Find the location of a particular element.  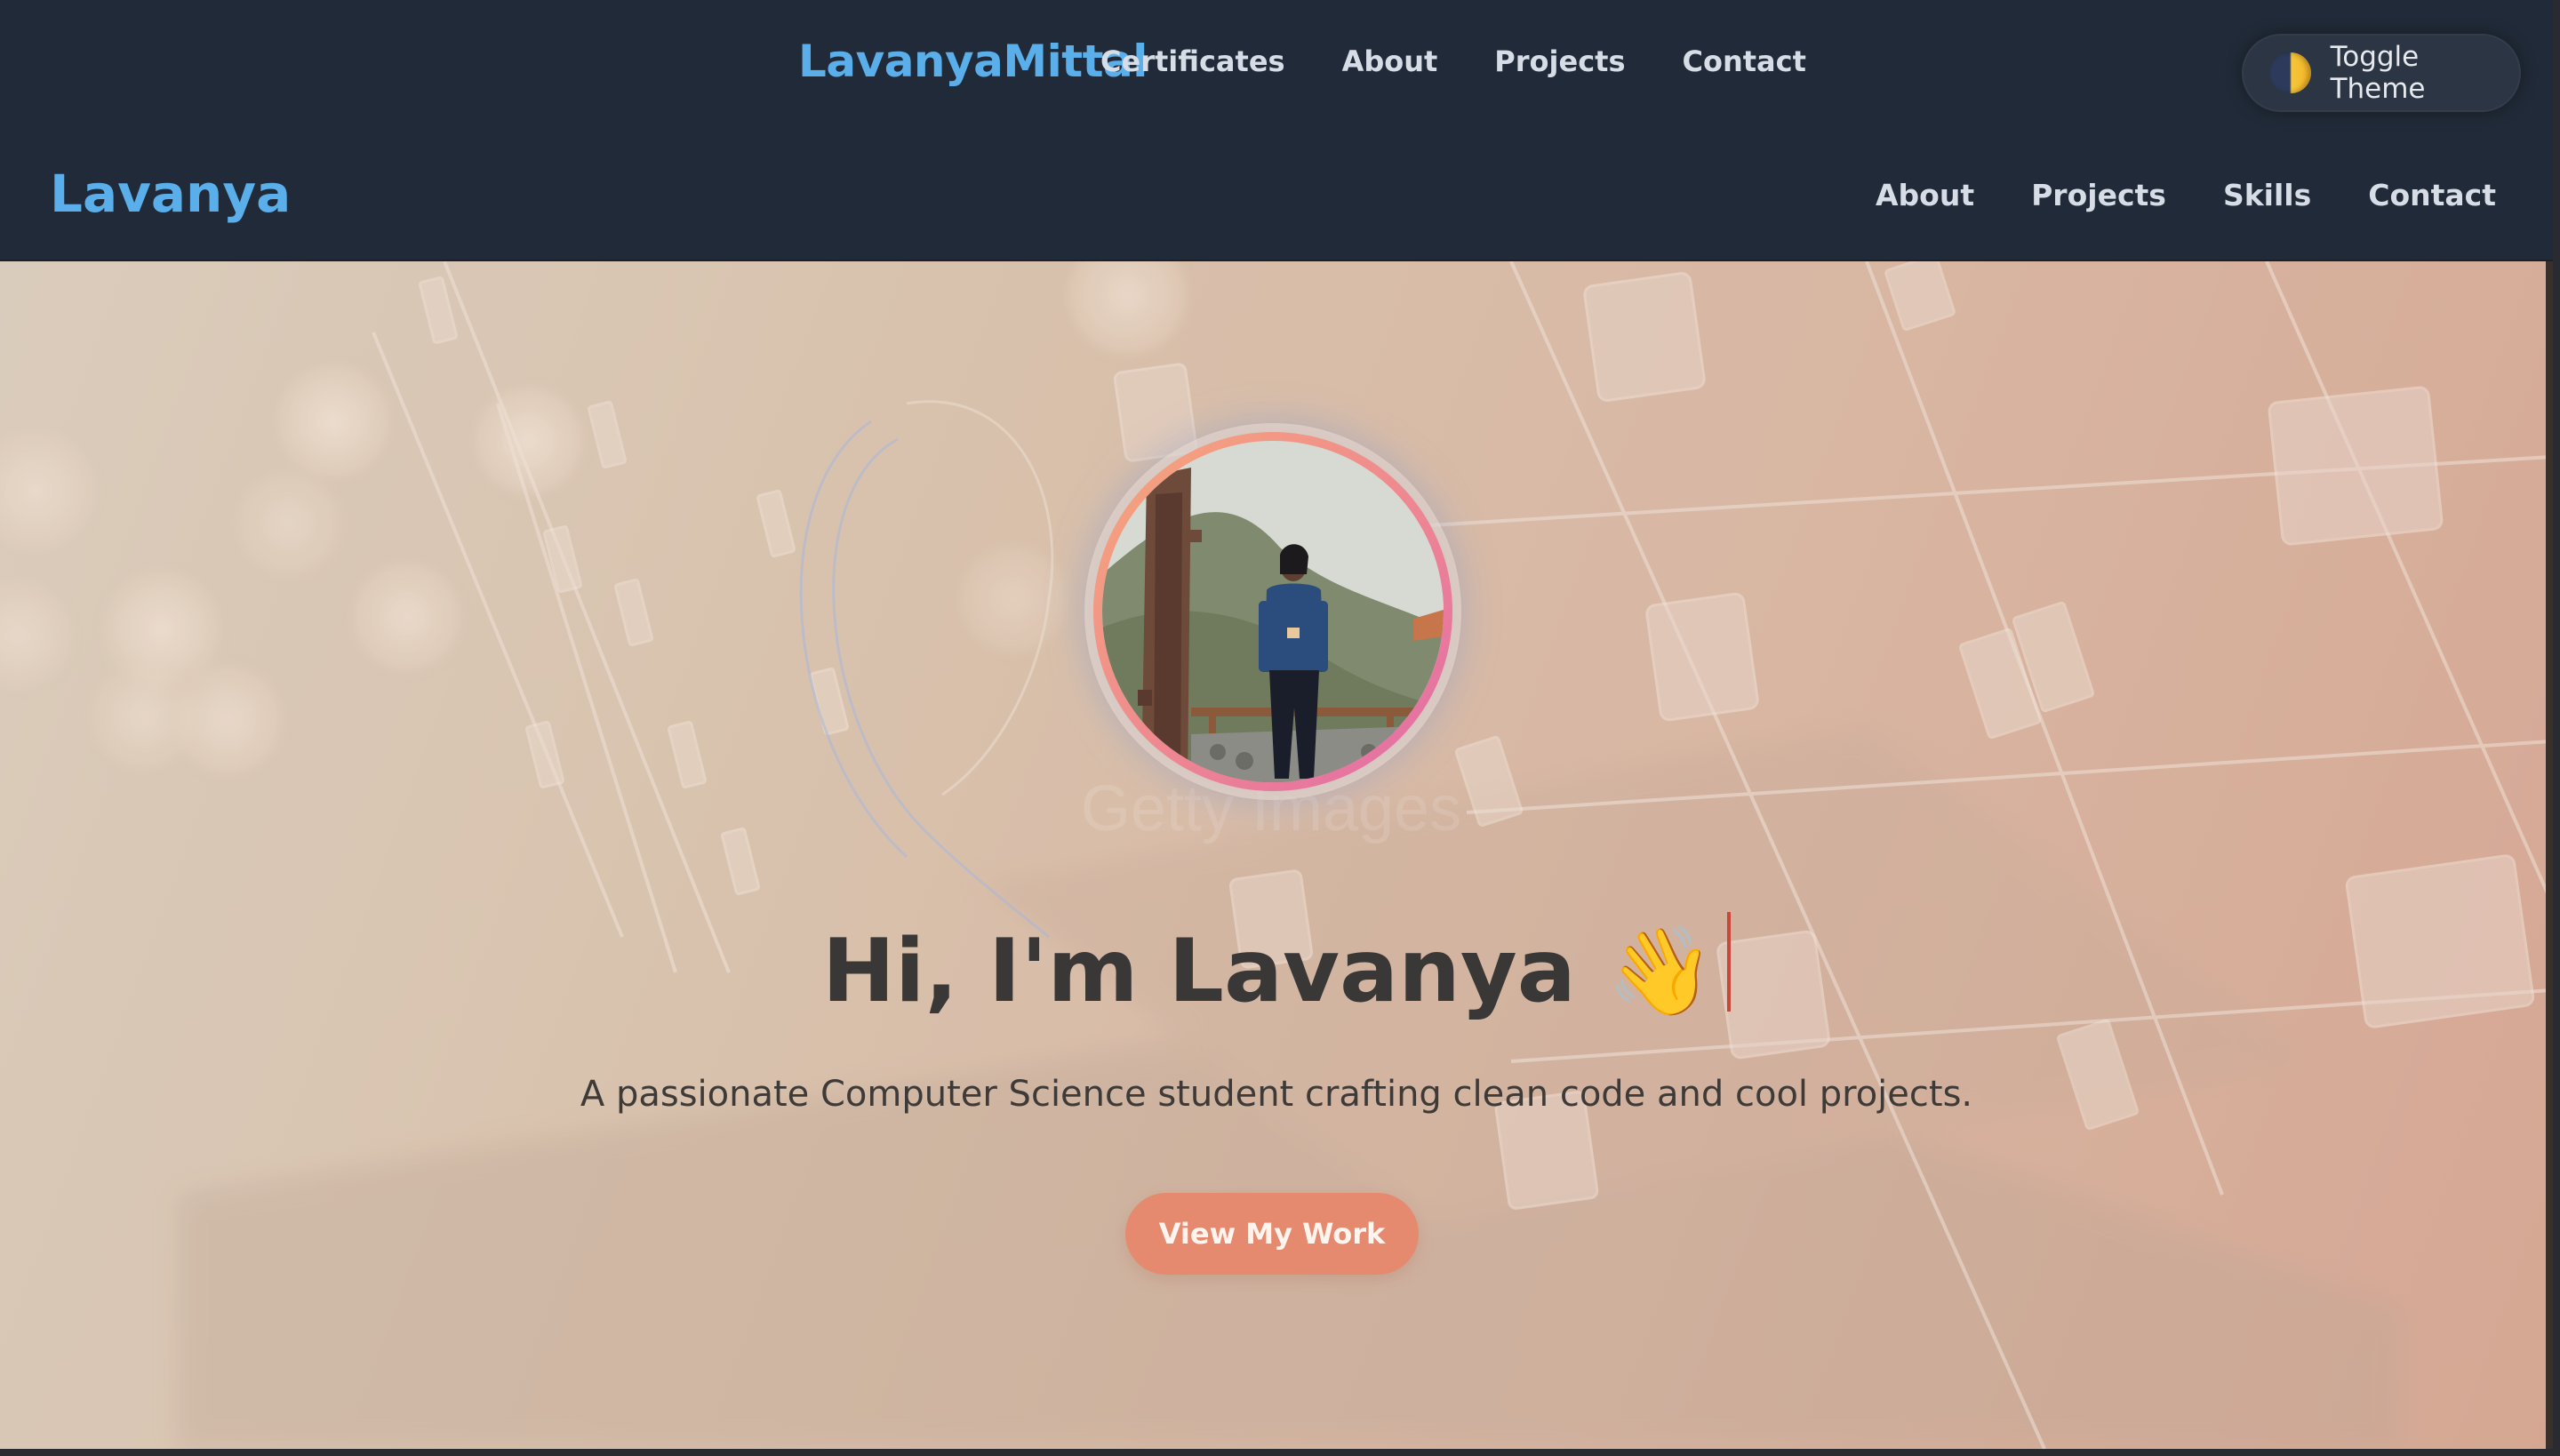

nav-skills: Skills is located at coordinates (2267, 195).